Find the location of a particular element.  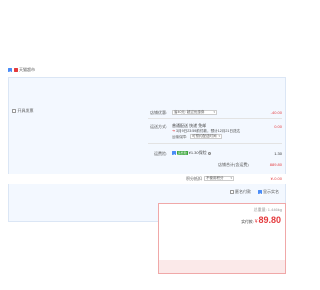

member-option: 显示实名 is located at coordinates (268, 192).